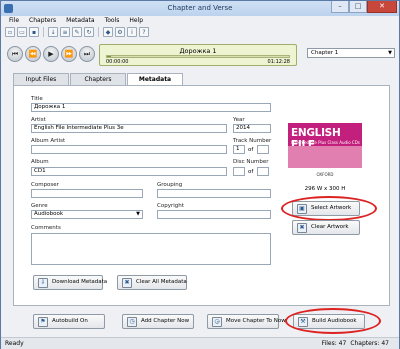  Describe the element at coordinates (136, 21) in the screenshot. I see `menu-help: Help` at that location.